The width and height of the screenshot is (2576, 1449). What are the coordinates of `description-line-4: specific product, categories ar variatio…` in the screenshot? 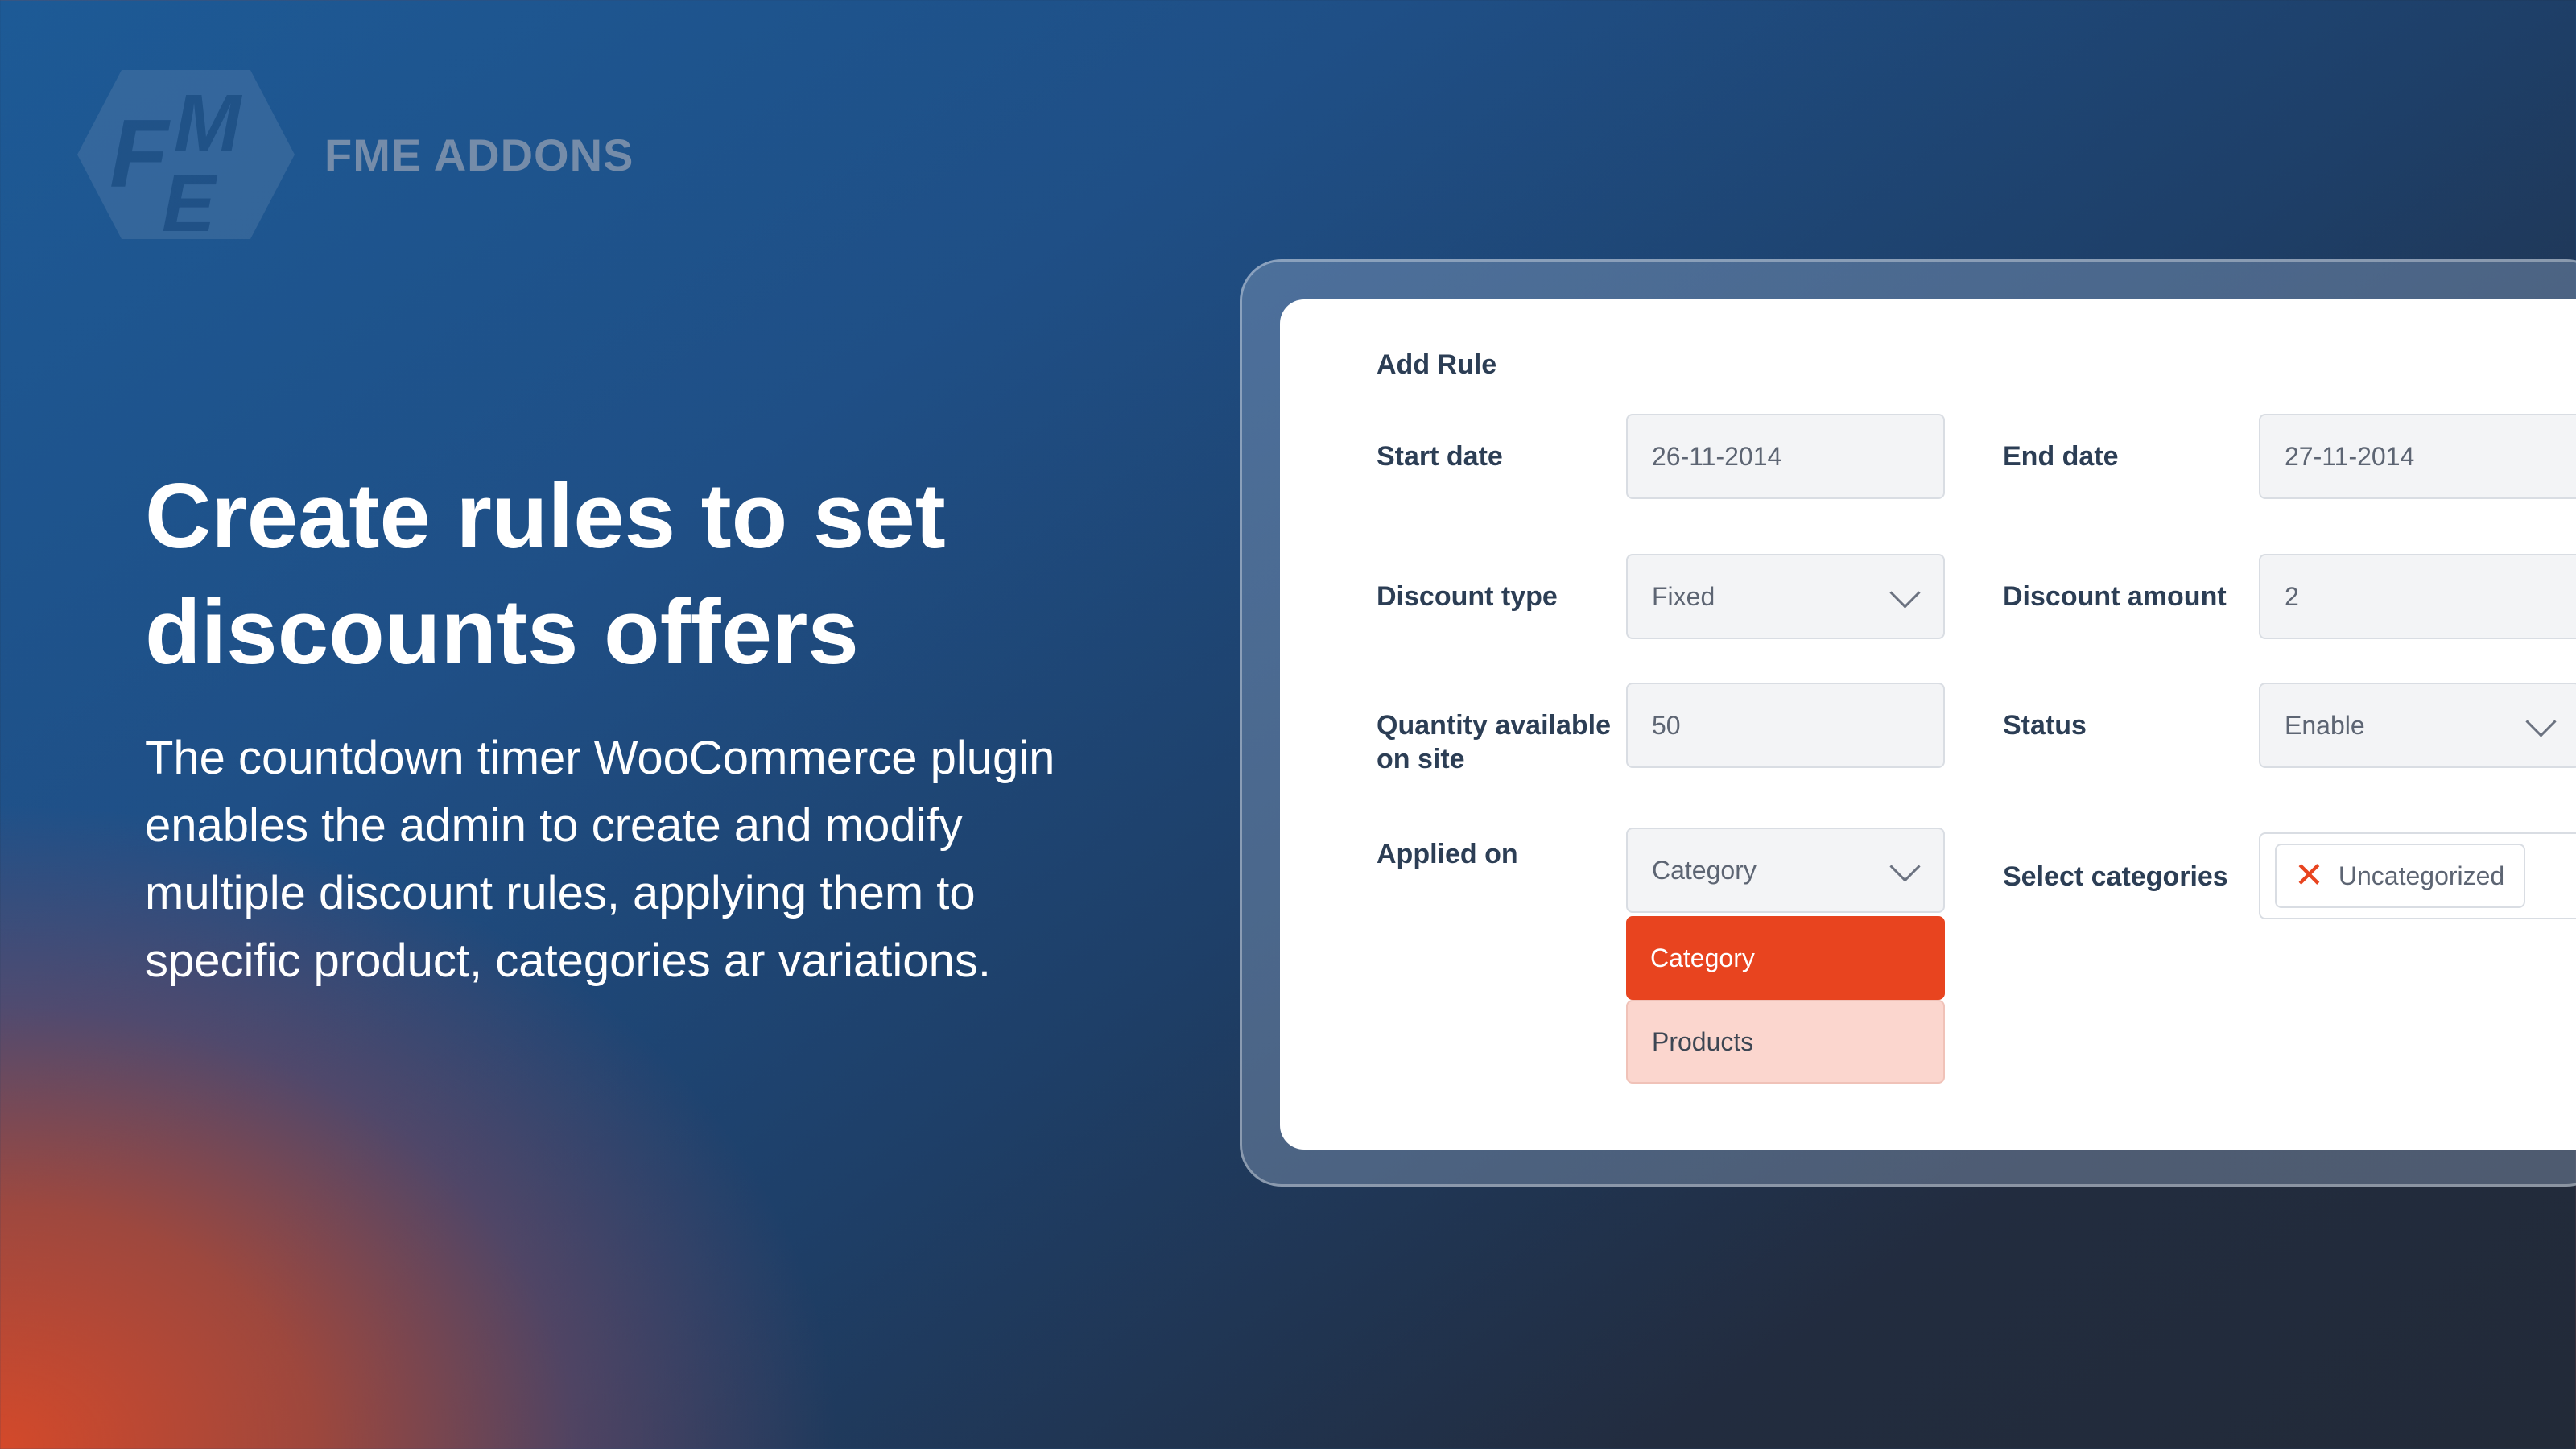 It's located at (568, 961).